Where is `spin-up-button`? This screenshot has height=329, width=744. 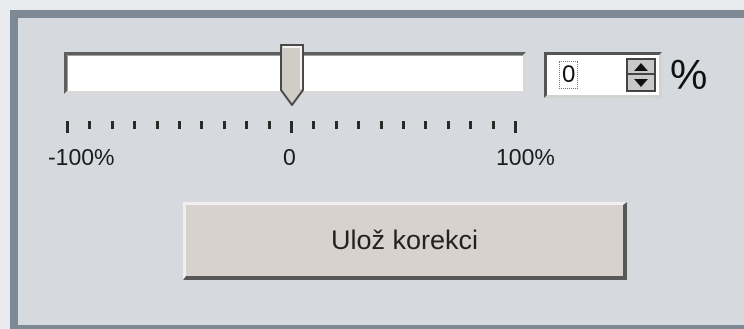
spin-up-button is located at coordinates (641, 67).